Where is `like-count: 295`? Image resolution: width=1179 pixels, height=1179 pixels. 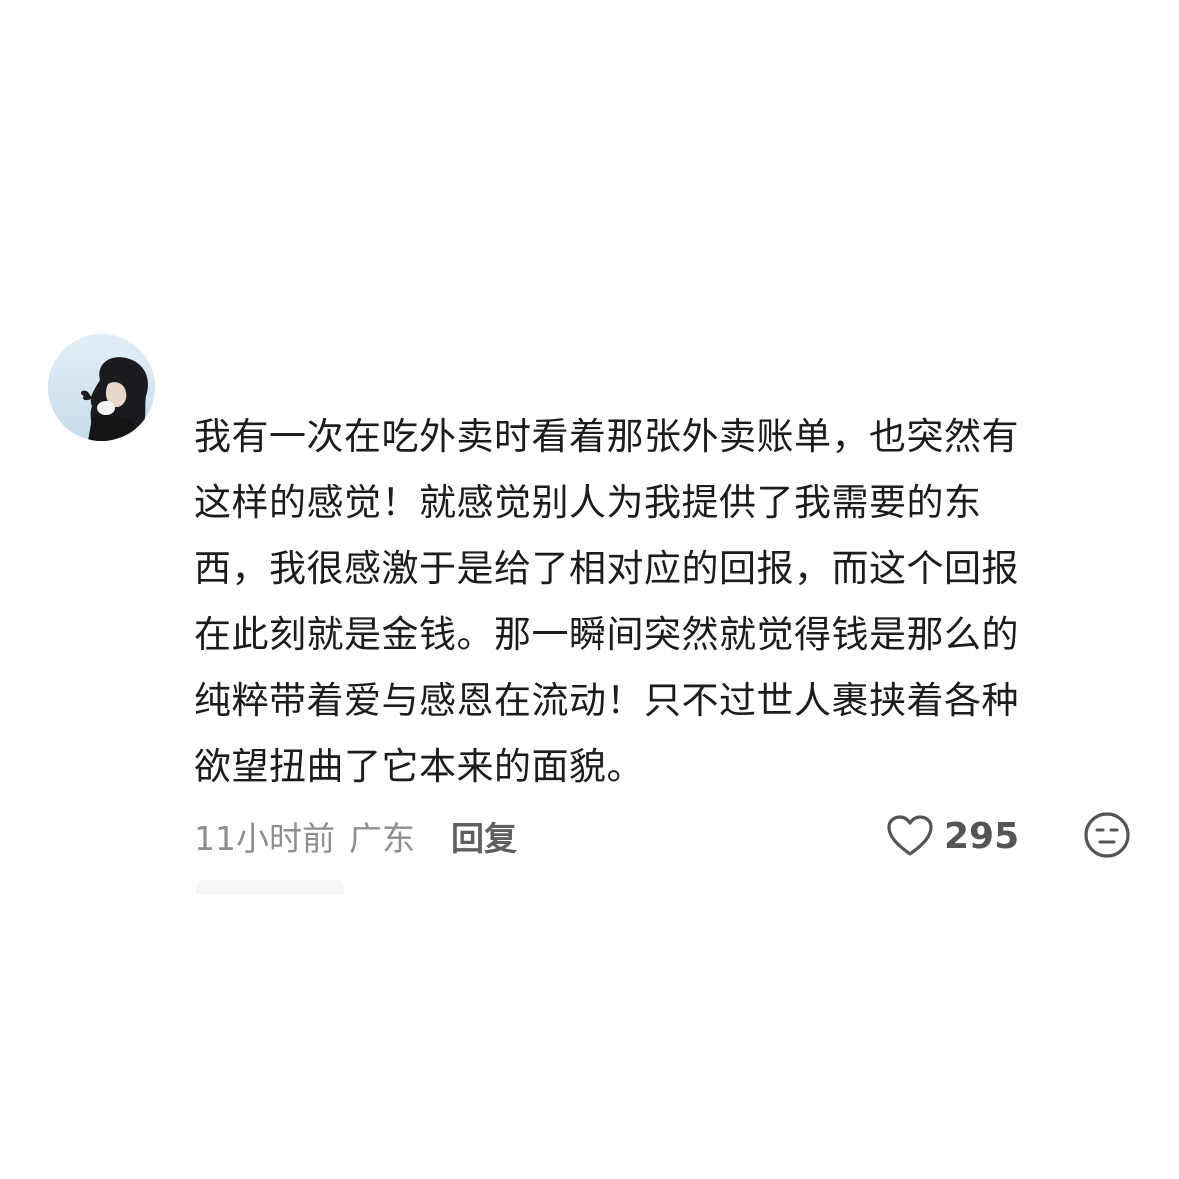 like-count: 295 is located at coordinates (982, 836).